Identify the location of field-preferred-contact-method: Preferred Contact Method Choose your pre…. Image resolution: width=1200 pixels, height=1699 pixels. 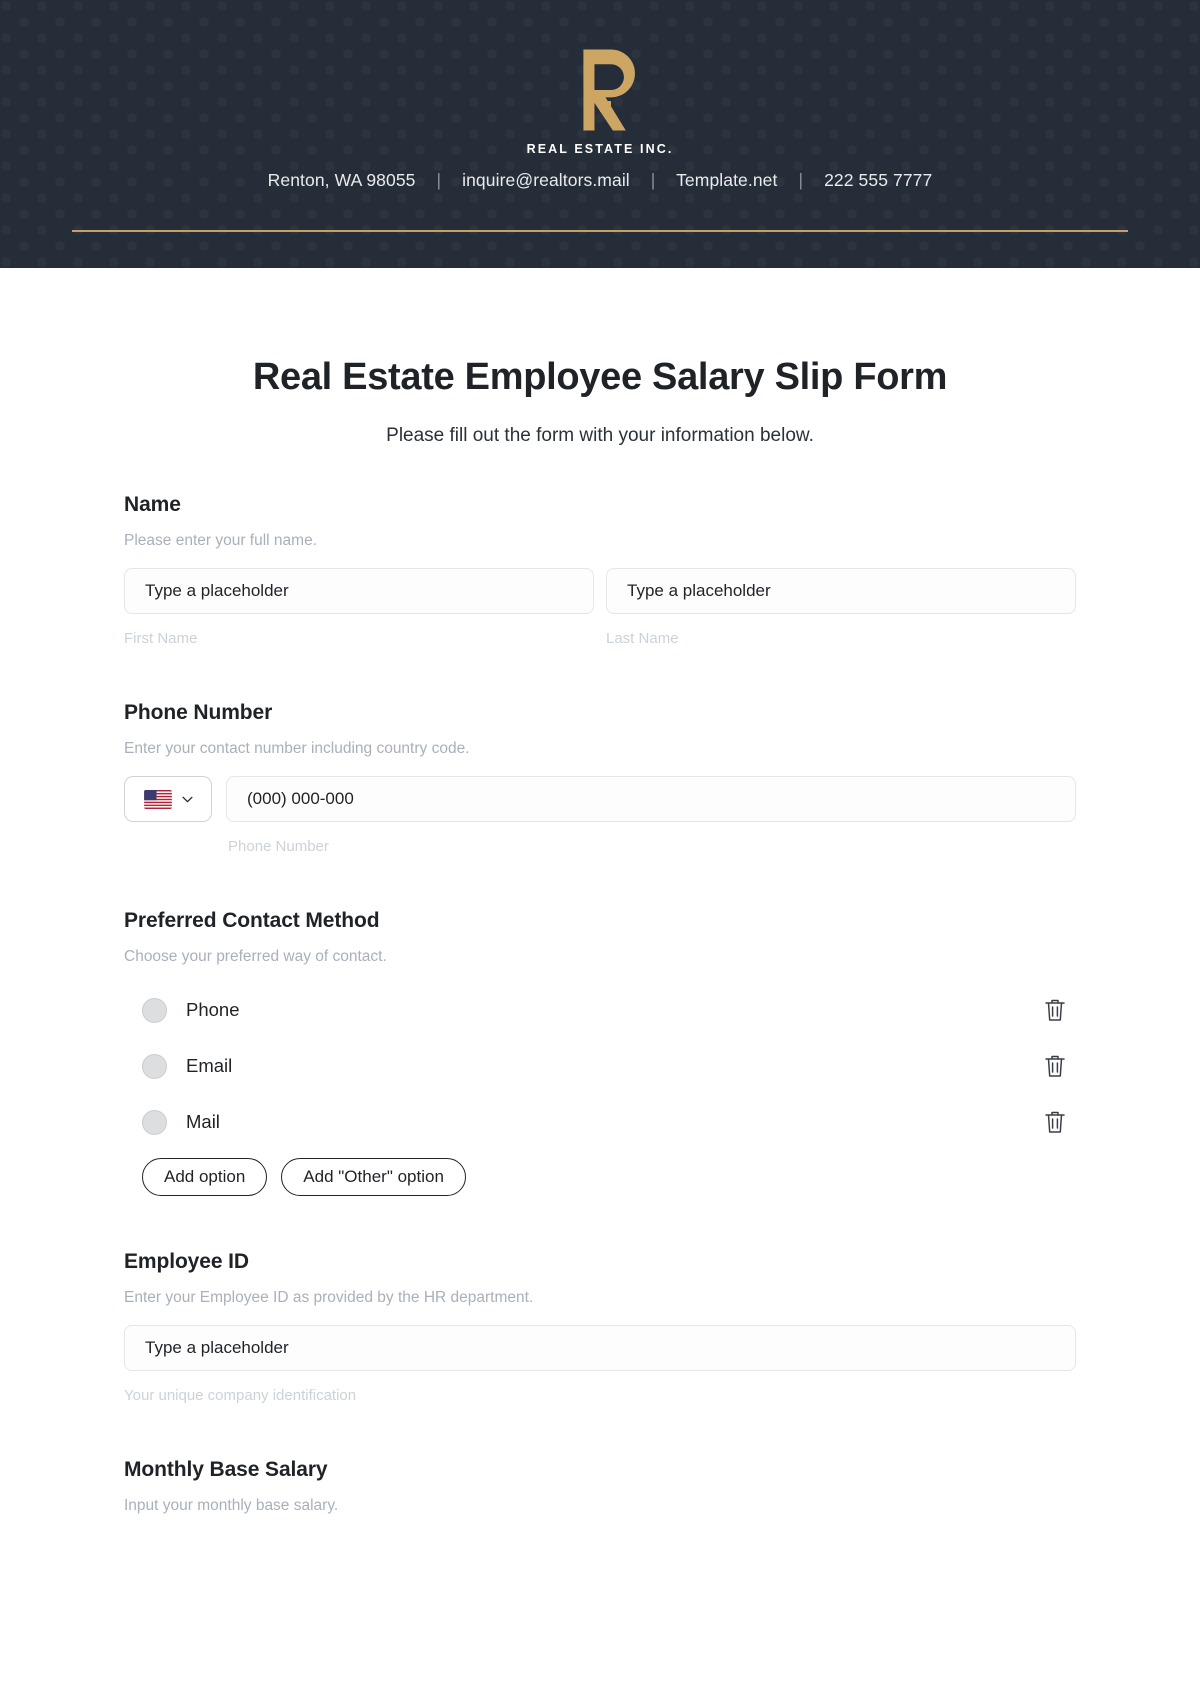
(600, 1052).